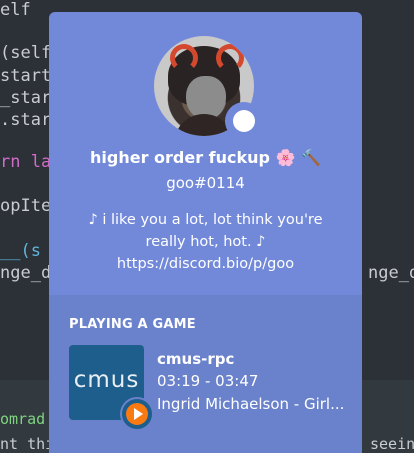  I want to click on code-line: start, so click(26, 76).